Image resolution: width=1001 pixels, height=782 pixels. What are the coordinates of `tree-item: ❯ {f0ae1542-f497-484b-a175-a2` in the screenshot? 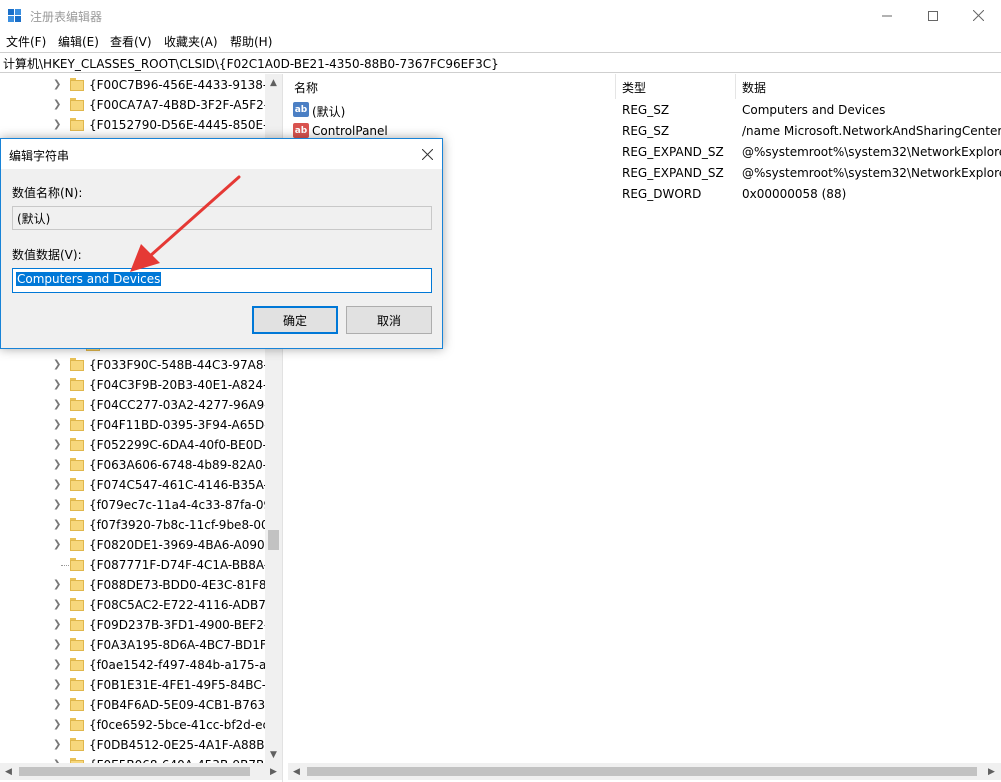 It's located at (132, 665).